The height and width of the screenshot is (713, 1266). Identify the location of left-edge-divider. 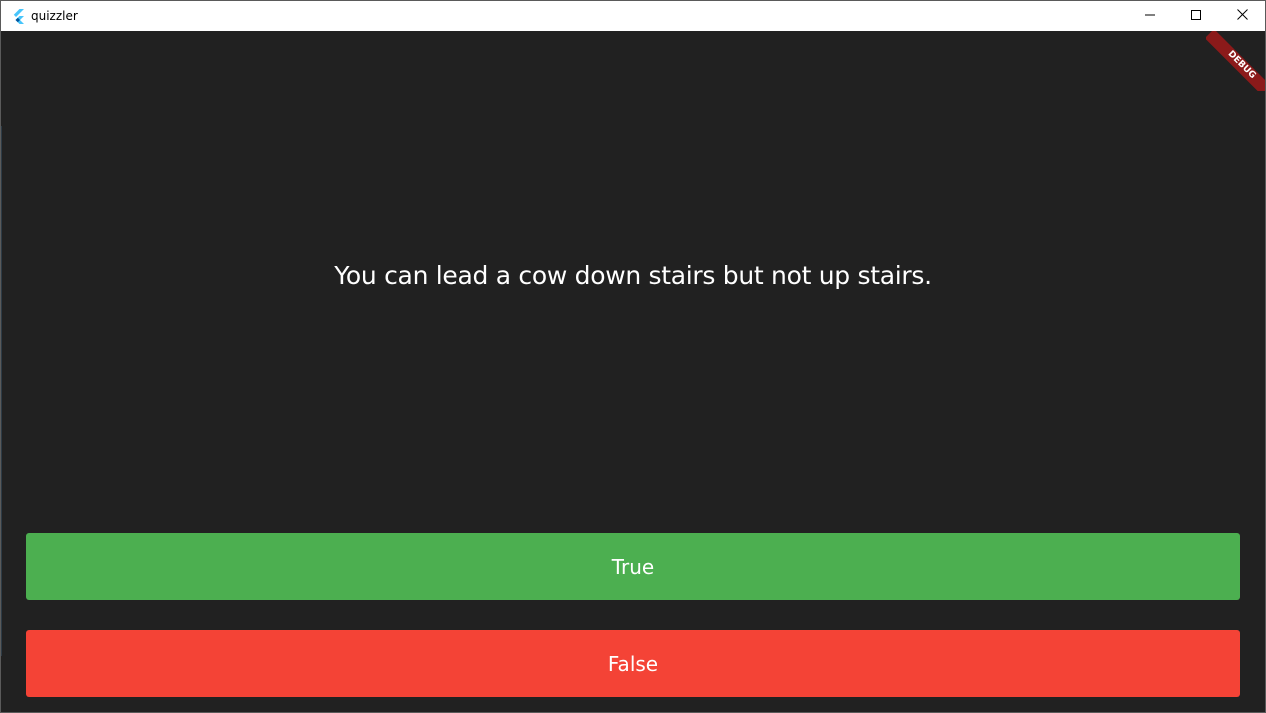
(1, 391).